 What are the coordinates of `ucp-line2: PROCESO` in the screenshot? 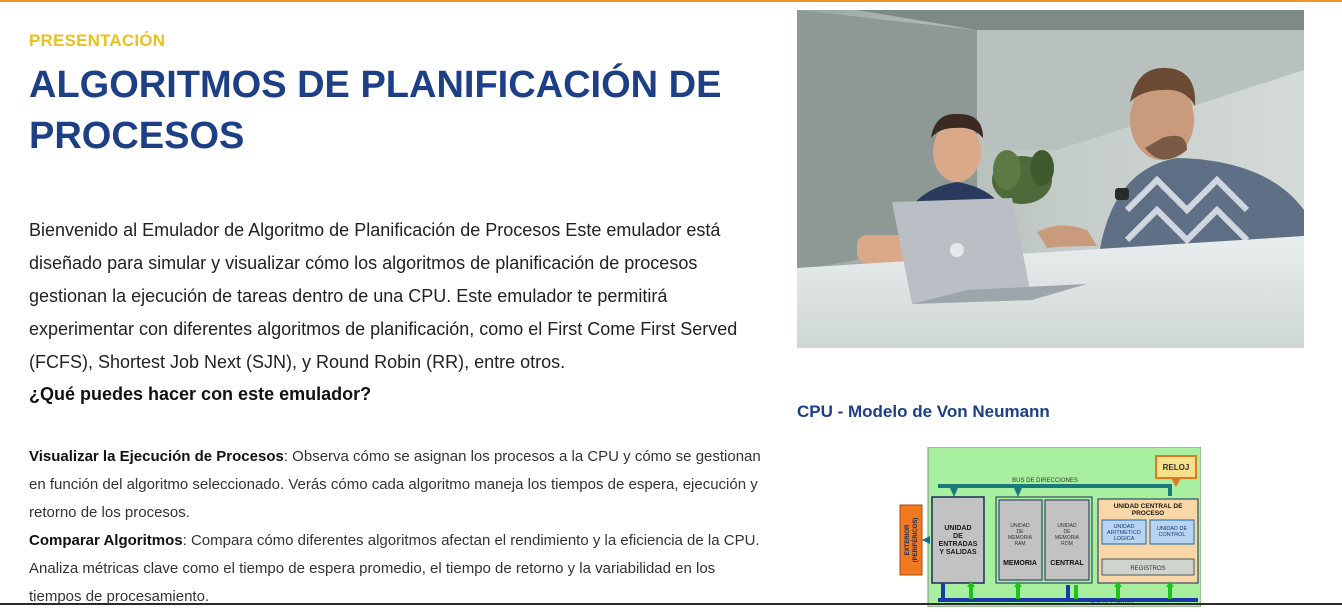 It's located at (1148, 513).